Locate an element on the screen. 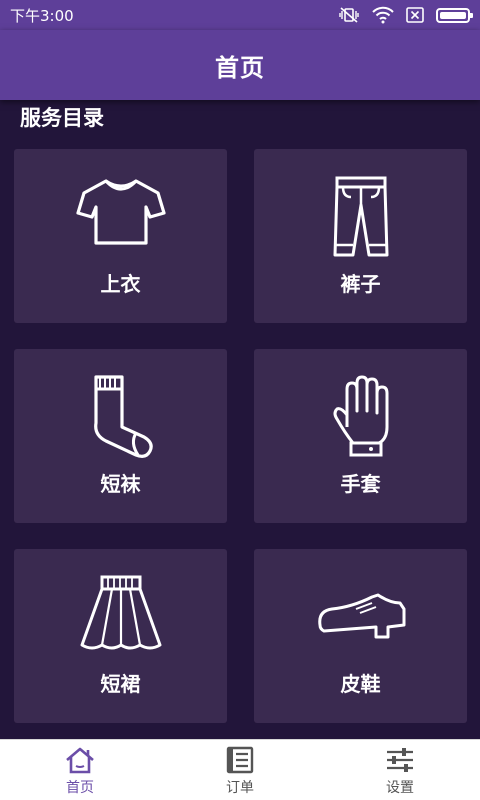 This screenshot has width=480, height=800. nav-item-settings: 设置 is located at coordinates (400, 770).